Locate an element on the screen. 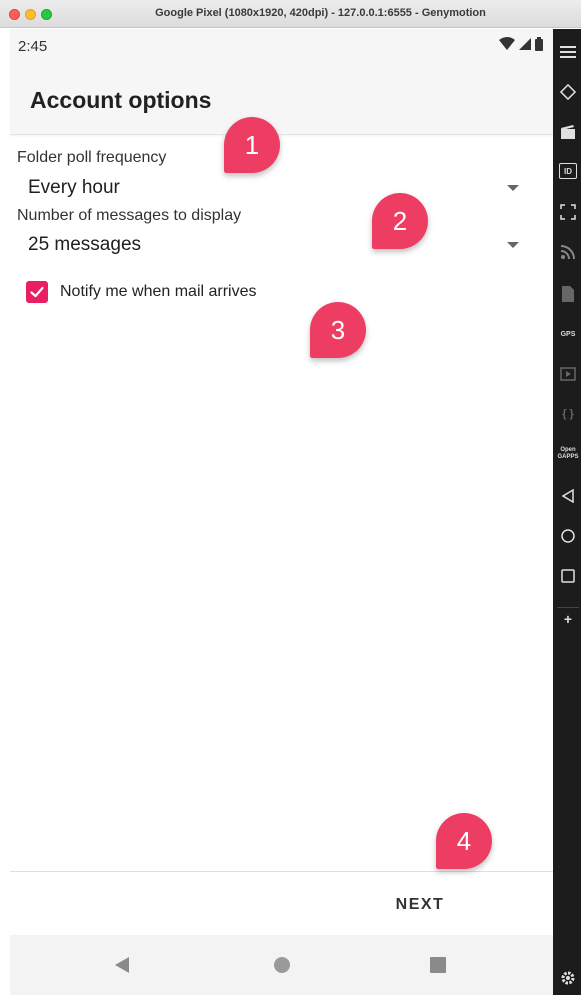  device-id-icon: ID is located at coordinates (568, 171).